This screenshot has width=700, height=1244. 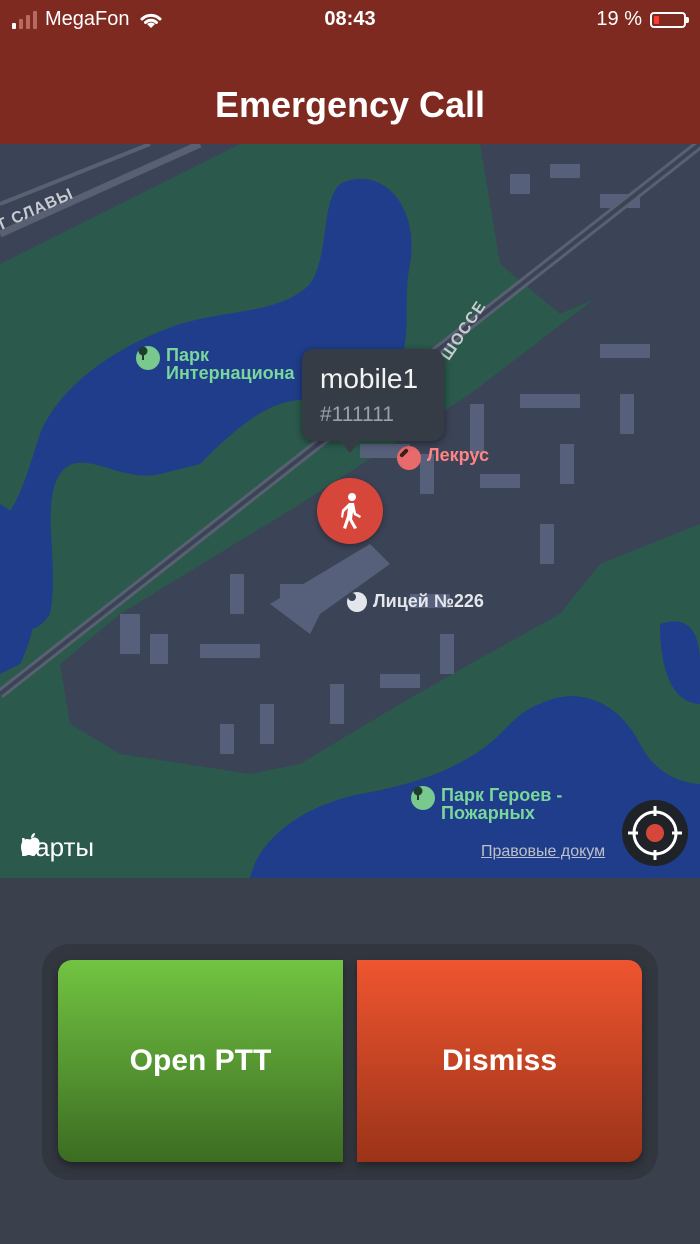 I want to click on poi-park-internatsionalistov: Парк Интернациона, so click(x=215, y=364).